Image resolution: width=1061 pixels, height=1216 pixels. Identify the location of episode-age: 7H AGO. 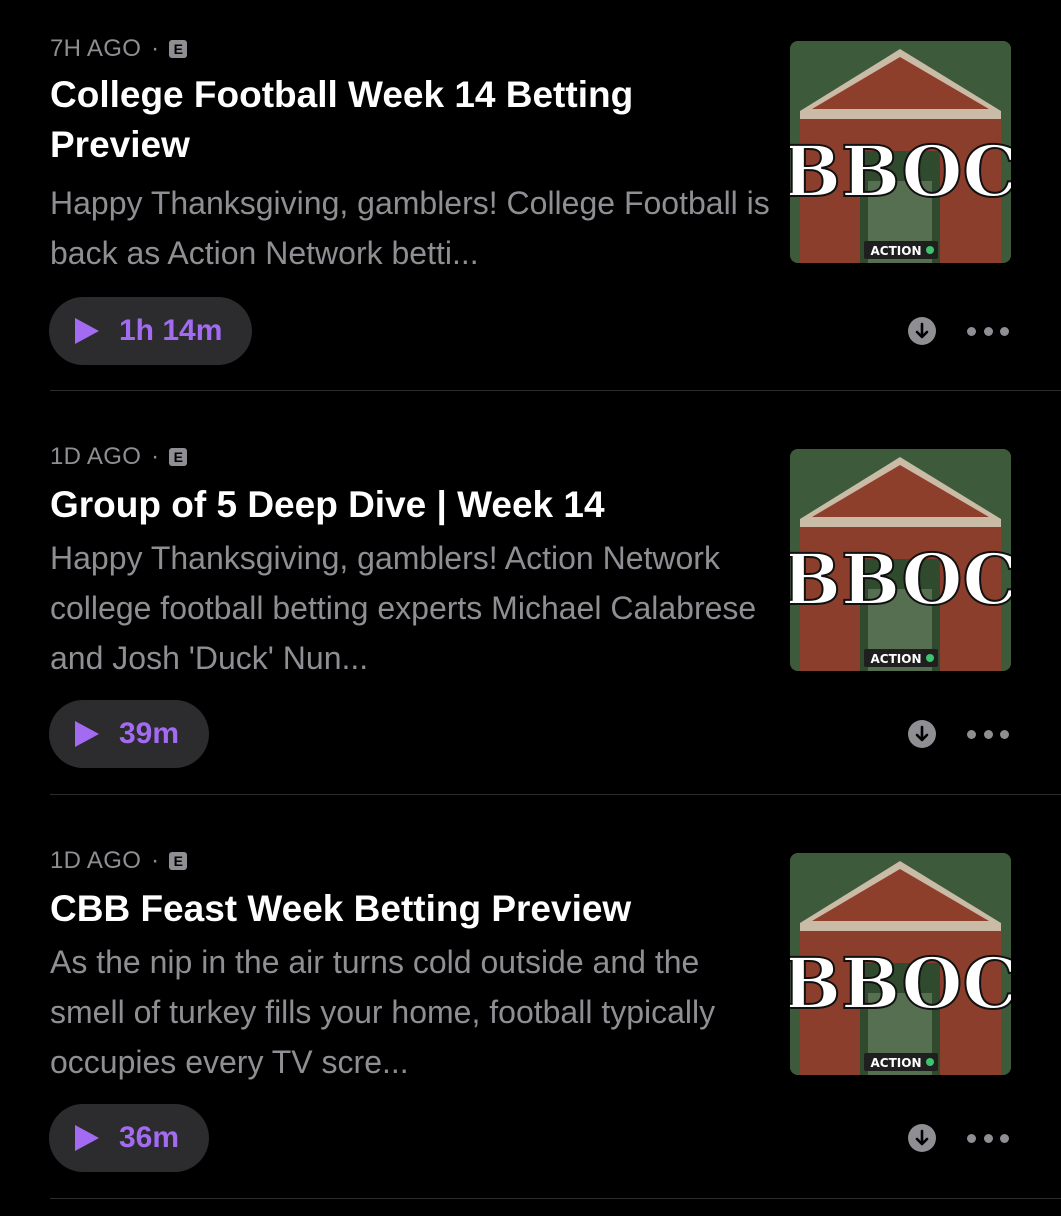
(96, 48).